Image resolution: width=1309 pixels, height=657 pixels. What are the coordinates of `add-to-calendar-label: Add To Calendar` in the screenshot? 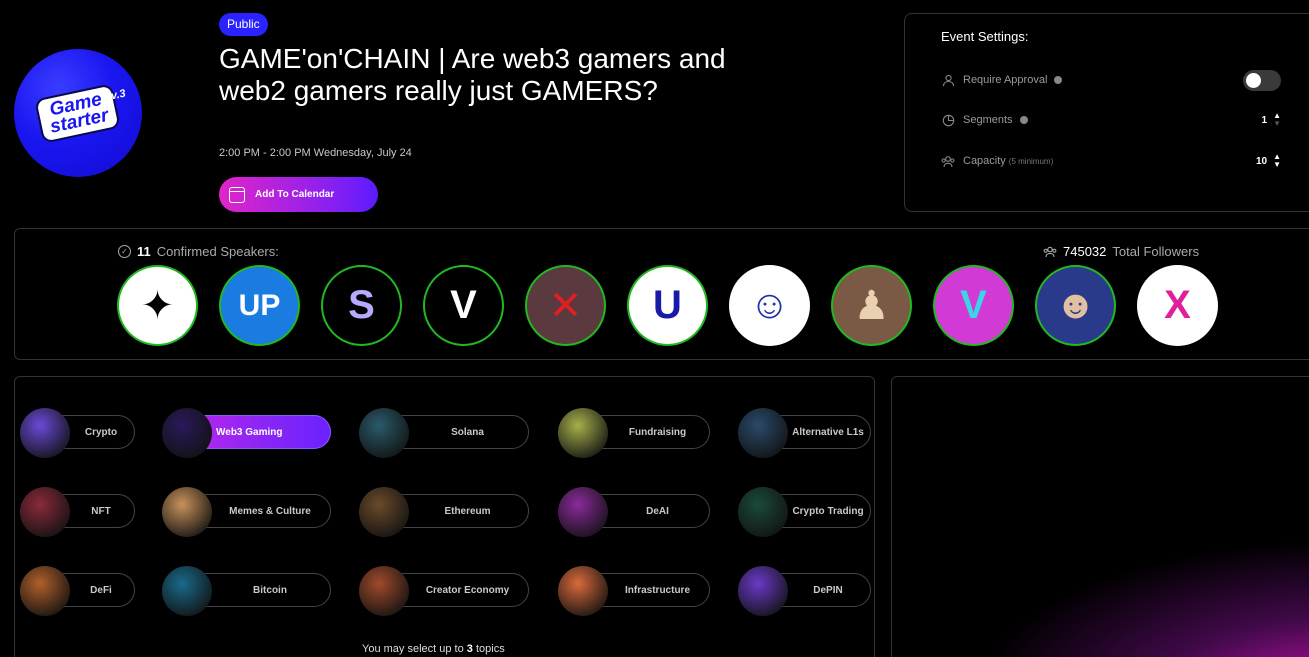 It's located at (295, 194).